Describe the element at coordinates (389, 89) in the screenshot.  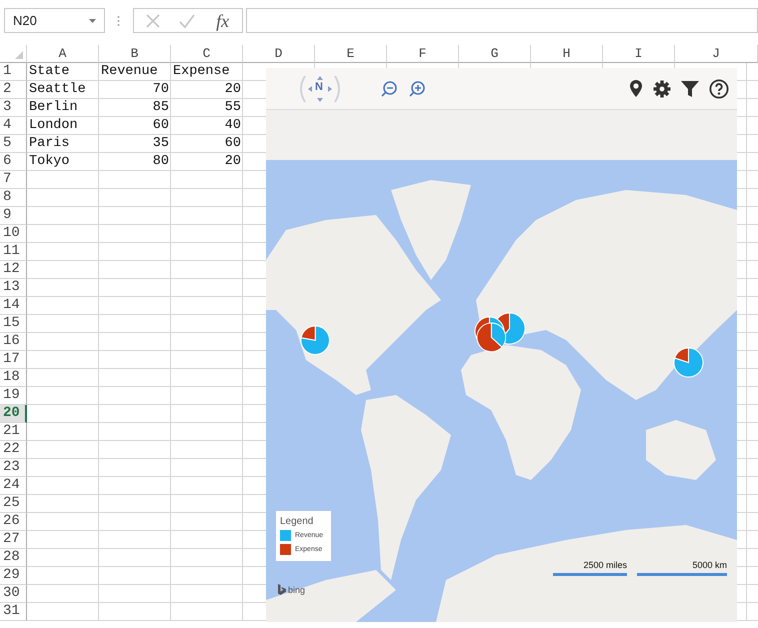
I see `zoom-out-icon` at that location.